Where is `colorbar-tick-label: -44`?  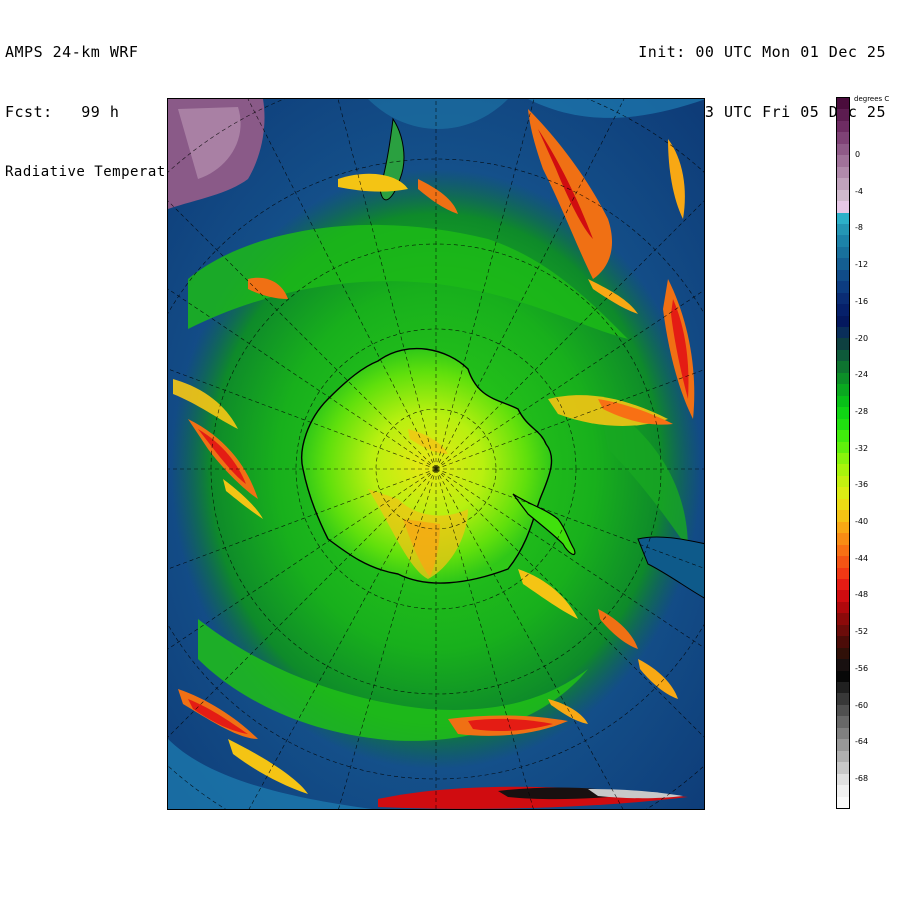
colorbar-tick-label: -44 is located at coordinates (862, 558).